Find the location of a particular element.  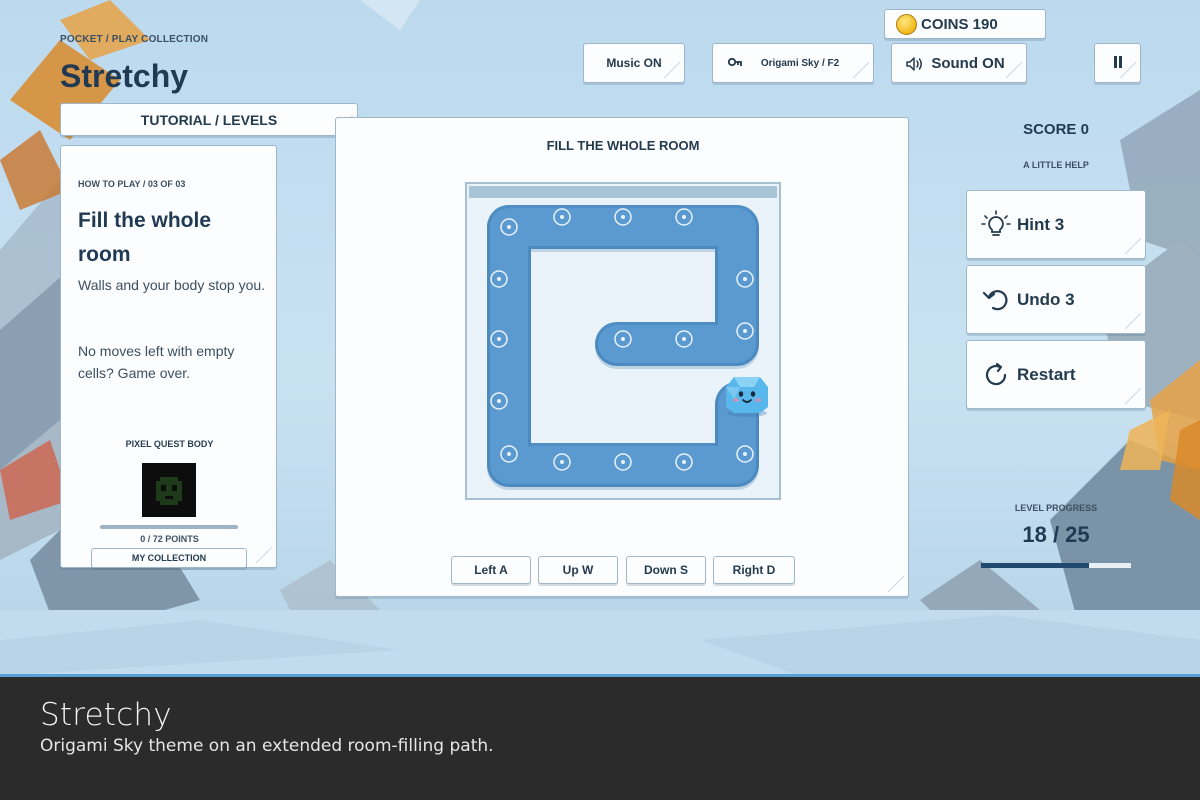

player-head-icon is located at coordinates (747, 395).